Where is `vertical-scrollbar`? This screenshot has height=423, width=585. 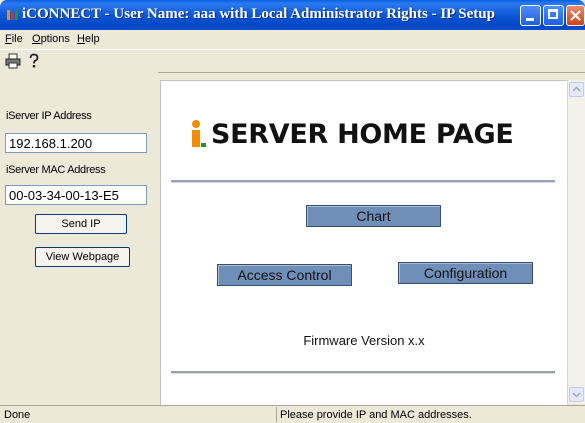
vertical-scrollbar is located at coordinates (576, 242).